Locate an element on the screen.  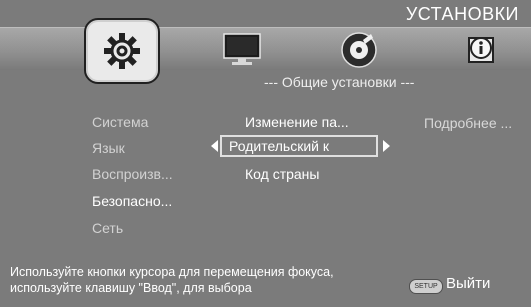
tab-display is located at coordinates (242, 50).